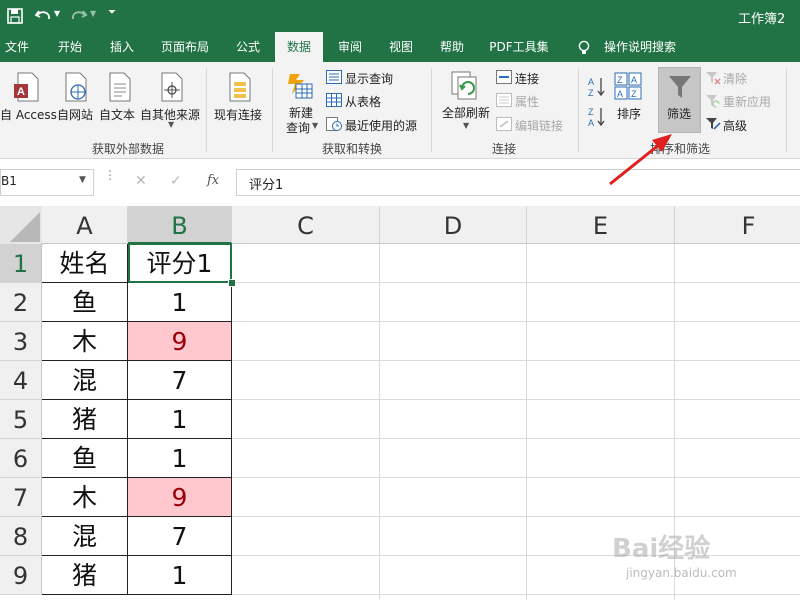  Describe the element at coordinates (21, 225) in the screenshot. I see `select-all-corner` at that location.